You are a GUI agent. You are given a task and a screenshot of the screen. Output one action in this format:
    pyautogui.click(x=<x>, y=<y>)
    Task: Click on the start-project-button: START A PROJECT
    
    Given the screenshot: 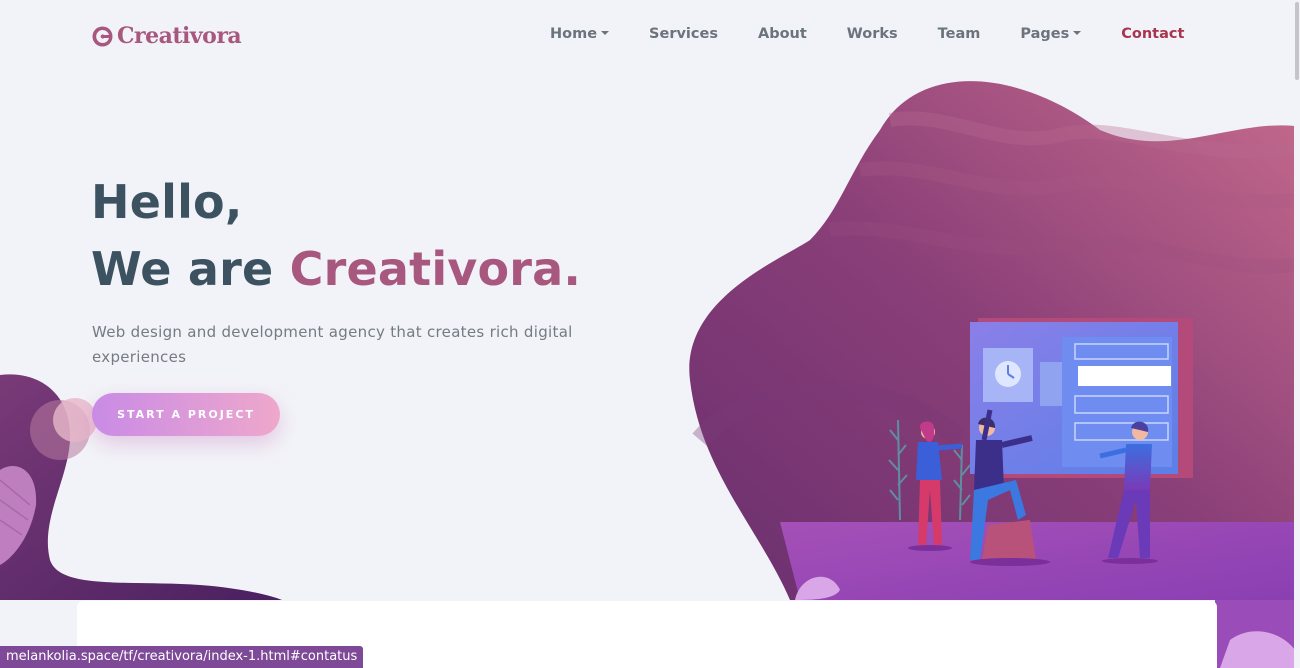 What is the action you would take?
    pyautogui.click(x=186, y=414)
    